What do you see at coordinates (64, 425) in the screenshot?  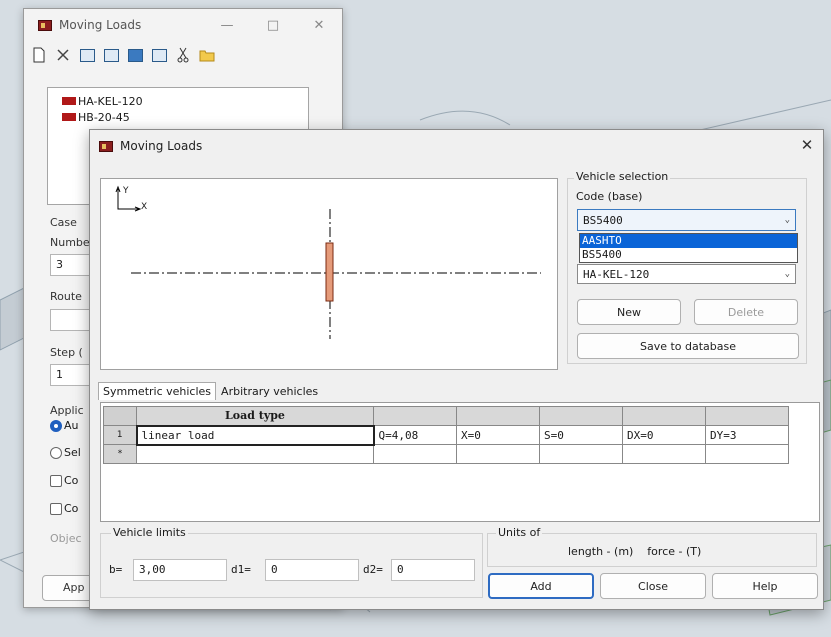 I see `radio-auto: Au` at bounding box center [64, 425].